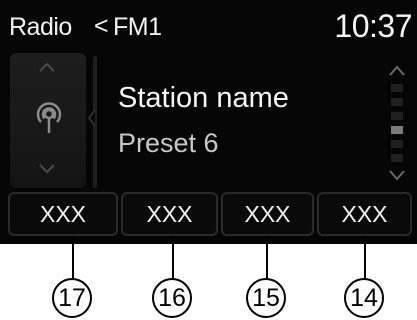  I want to click on radio-broadcast-icon, so click(49, 116).